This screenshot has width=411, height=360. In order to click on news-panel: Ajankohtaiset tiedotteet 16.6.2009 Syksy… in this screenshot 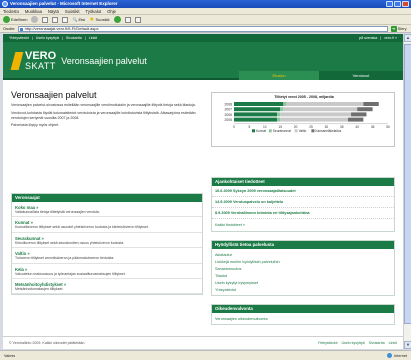, I will do `click(303, 204)`.